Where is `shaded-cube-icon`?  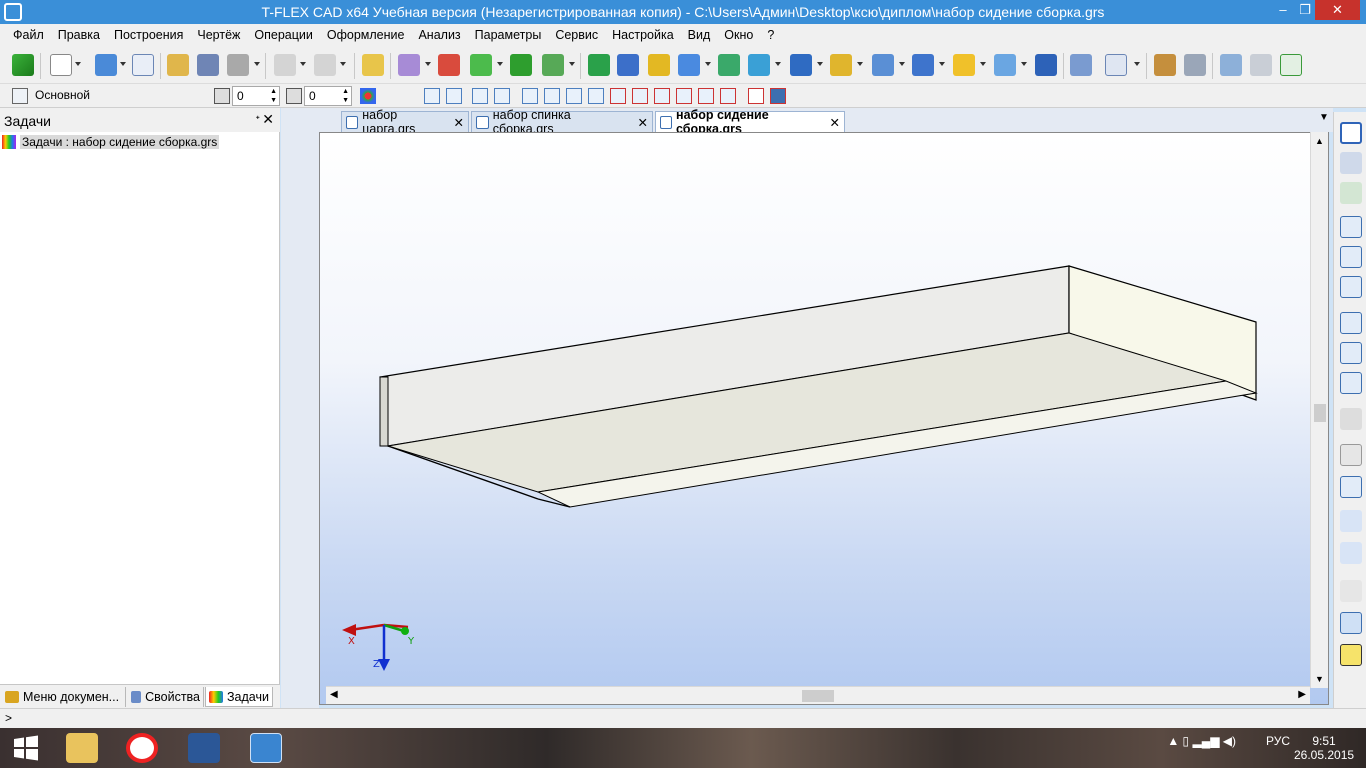
shaded-cube-icon is located at coordinates (1351, 655).